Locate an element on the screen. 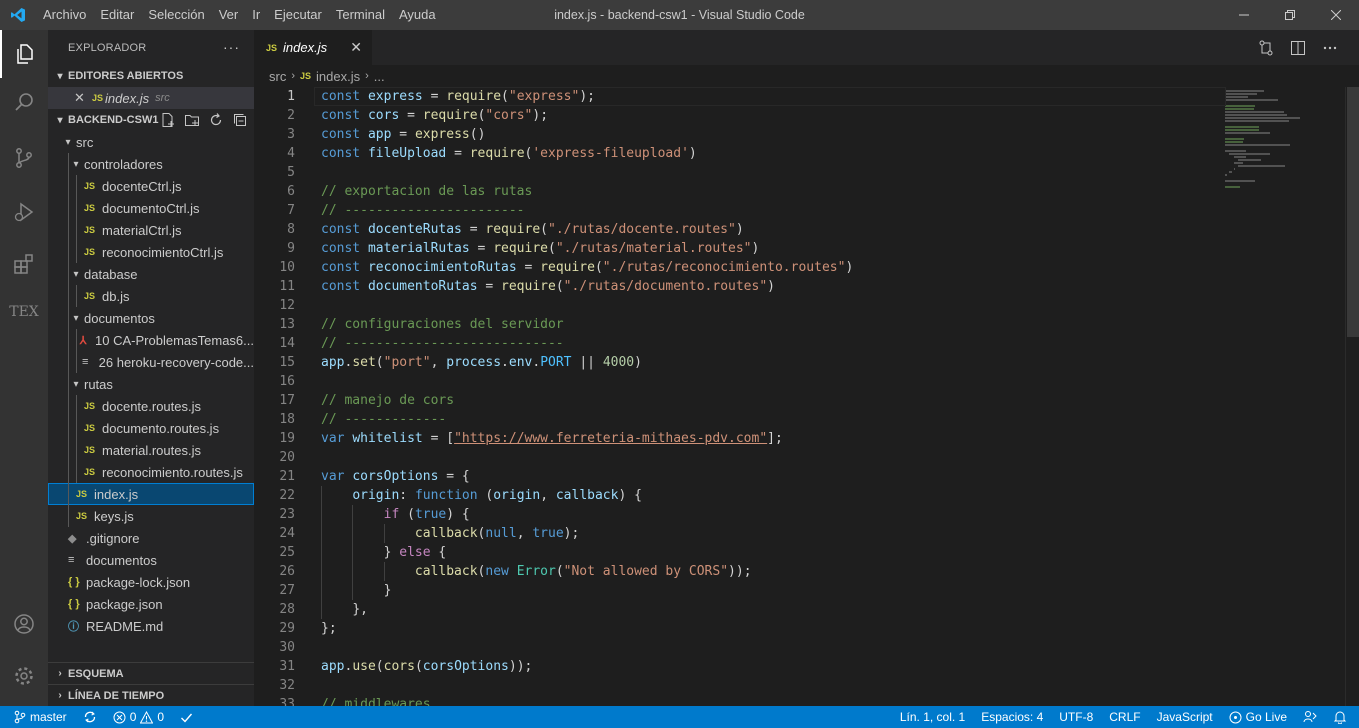 This screenshot has height=728, width=1359. line-number: 1 is located at coordinates (291, 96).